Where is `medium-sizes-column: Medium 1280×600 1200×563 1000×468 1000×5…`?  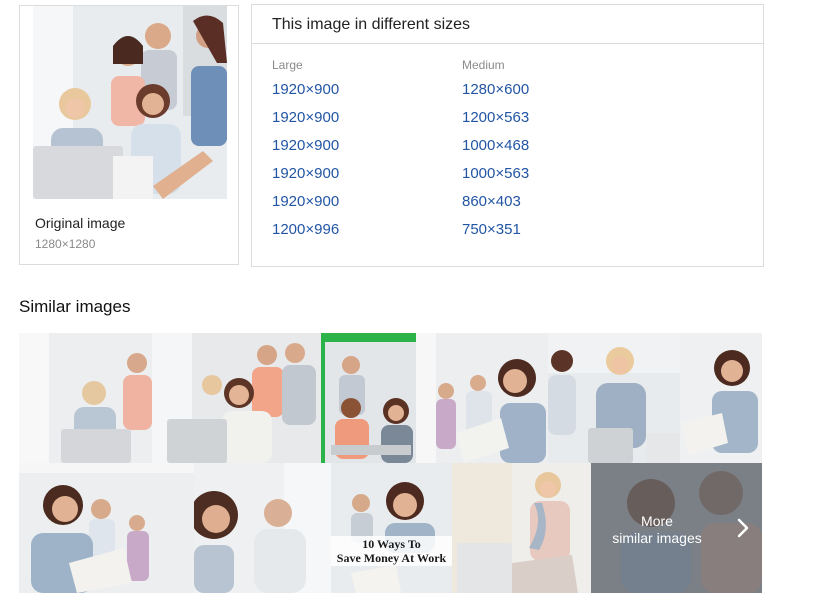 medium-sizes-column: Medium 1280×600 1200×563 1000×468 1000×5… is located at coordinates (495, 152).